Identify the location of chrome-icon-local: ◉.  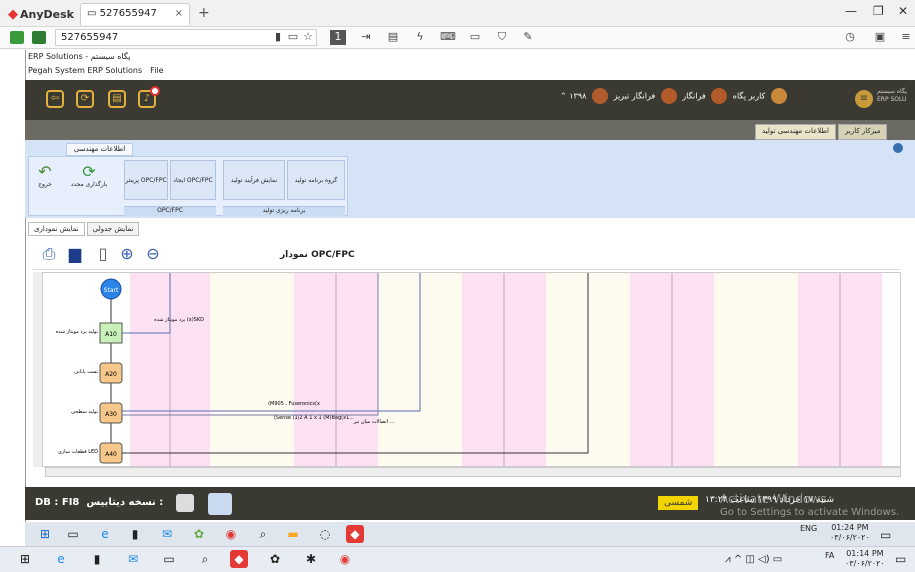
(345, 559).